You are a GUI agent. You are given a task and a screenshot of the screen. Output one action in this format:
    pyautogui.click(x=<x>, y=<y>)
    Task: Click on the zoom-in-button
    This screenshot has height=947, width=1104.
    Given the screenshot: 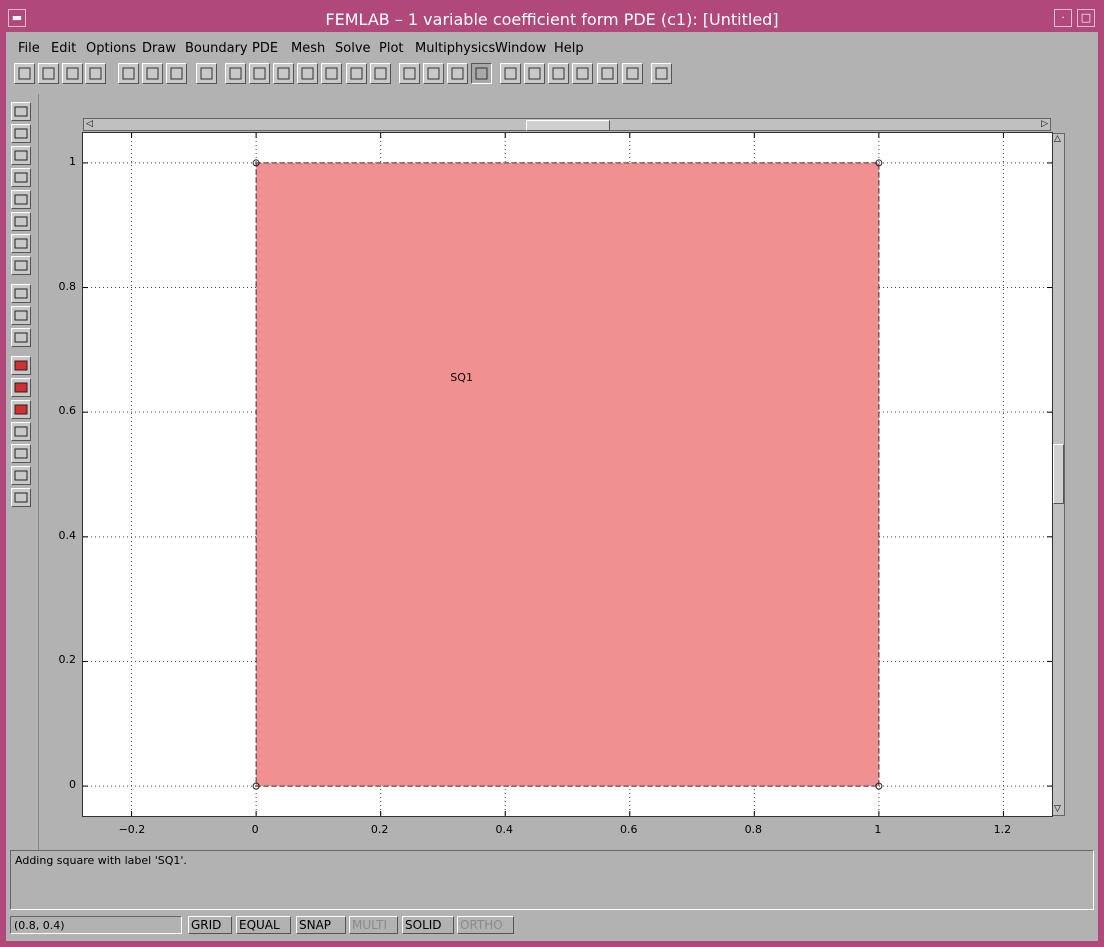 What is the action you would take?
    pyautogui.click(x=409, y=73)
    